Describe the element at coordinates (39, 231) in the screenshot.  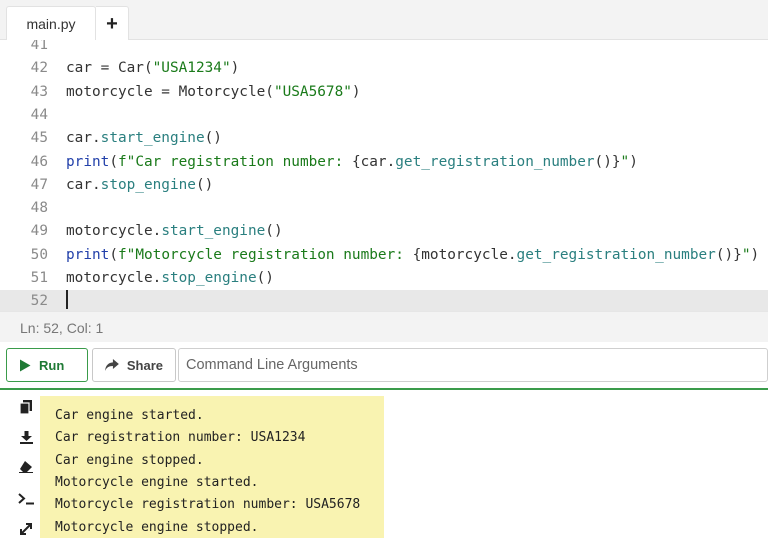
I see `line-number: 49` at that location.